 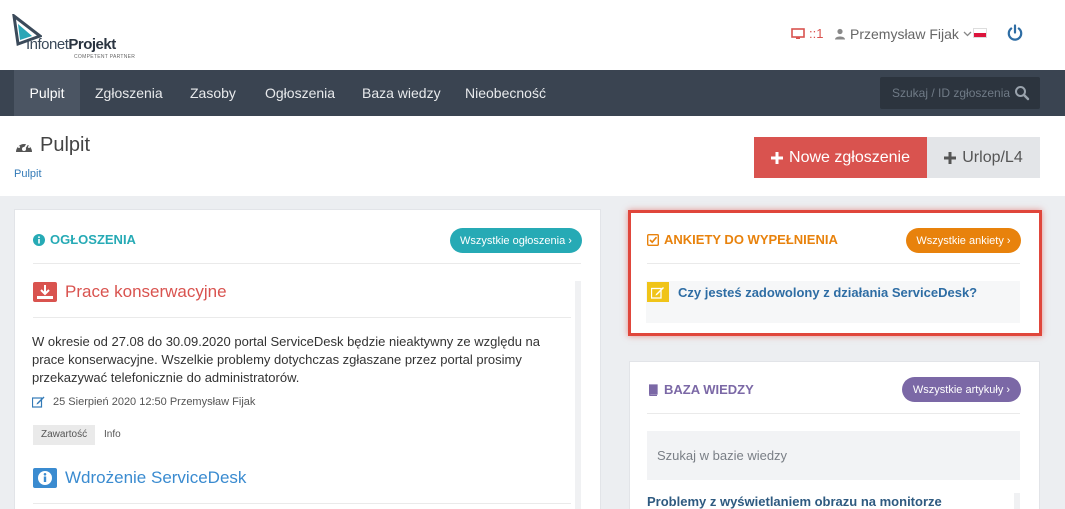 I want to click on brand-logo: InfonetProjekt COMPETENT PARTNER, so click(x=77, y=37).